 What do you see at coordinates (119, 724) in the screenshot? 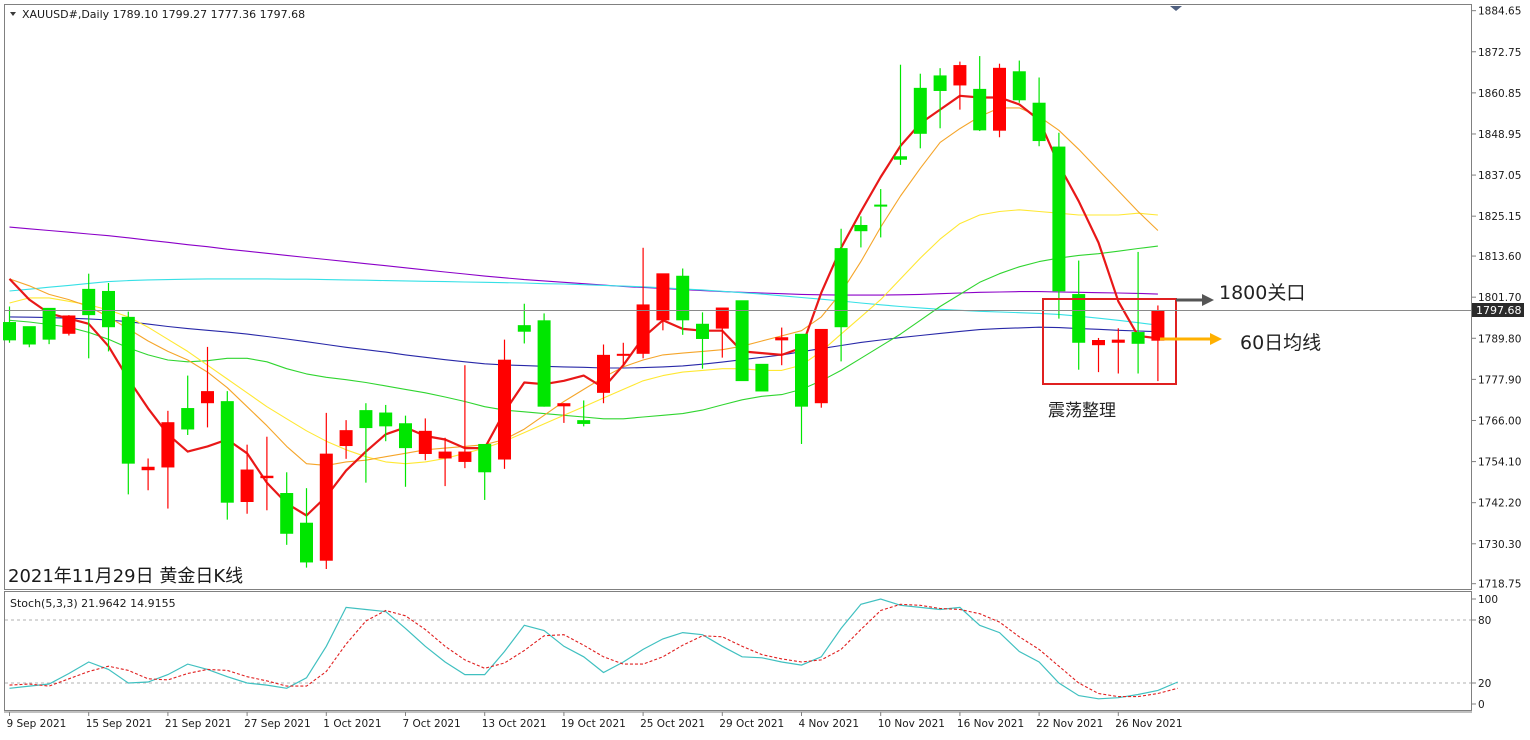
I see `date-tick-label: 15 Sep 2021` at bounding box center [119, 724].